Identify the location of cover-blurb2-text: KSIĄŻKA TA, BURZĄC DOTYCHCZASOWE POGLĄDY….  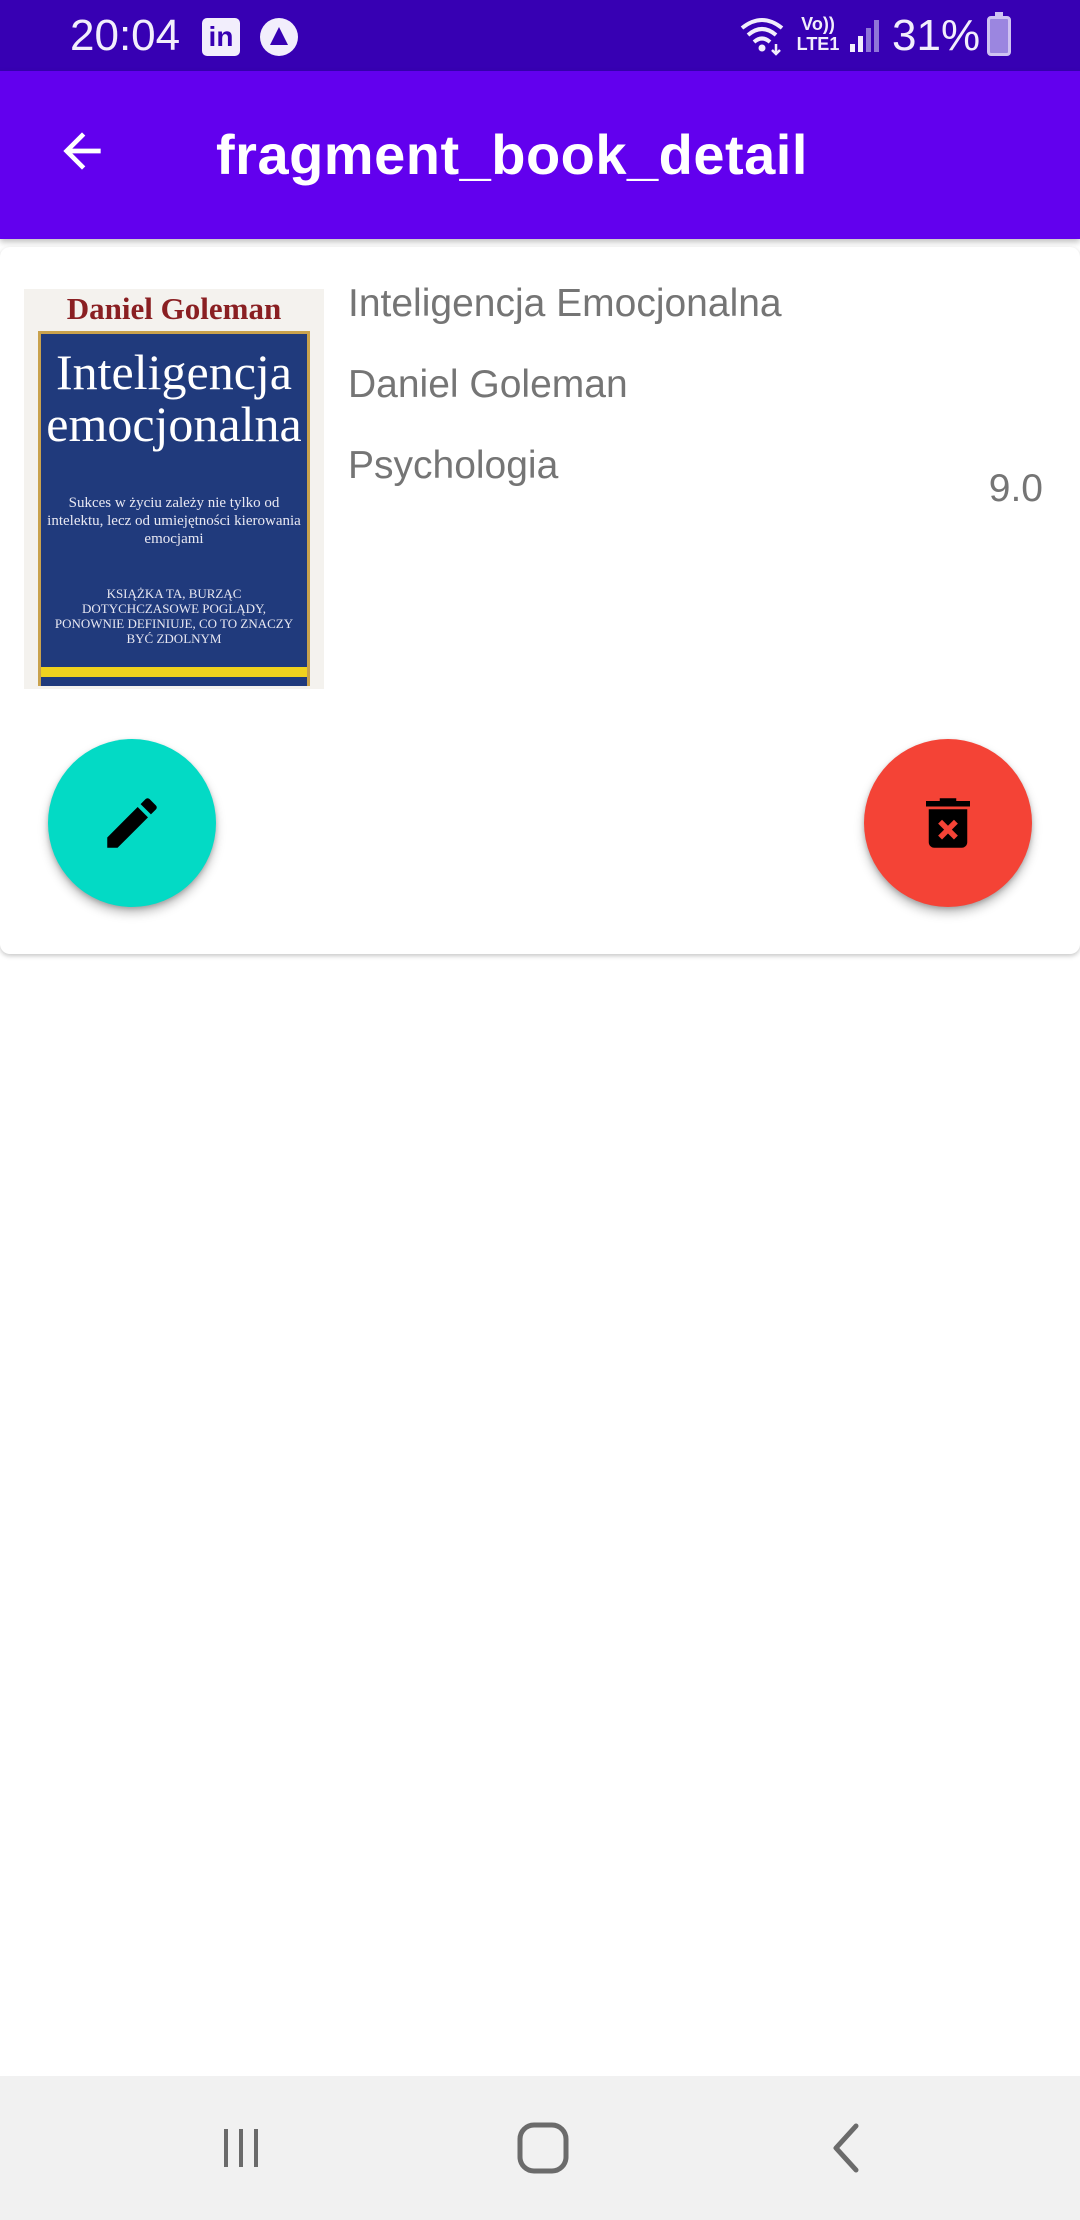
(174, 616).